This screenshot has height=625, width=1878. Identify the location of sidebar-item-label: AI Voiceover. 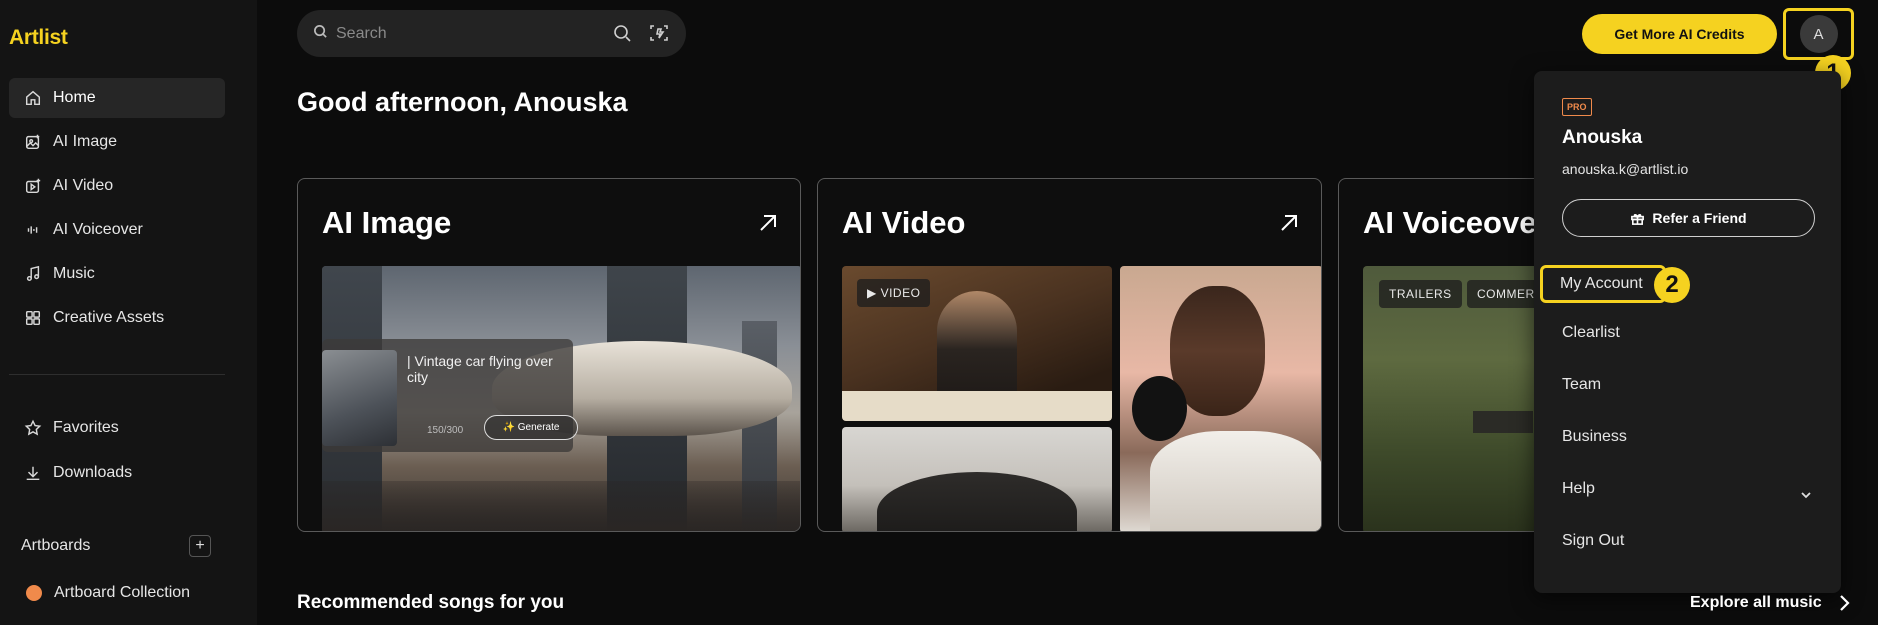
(98, 229).